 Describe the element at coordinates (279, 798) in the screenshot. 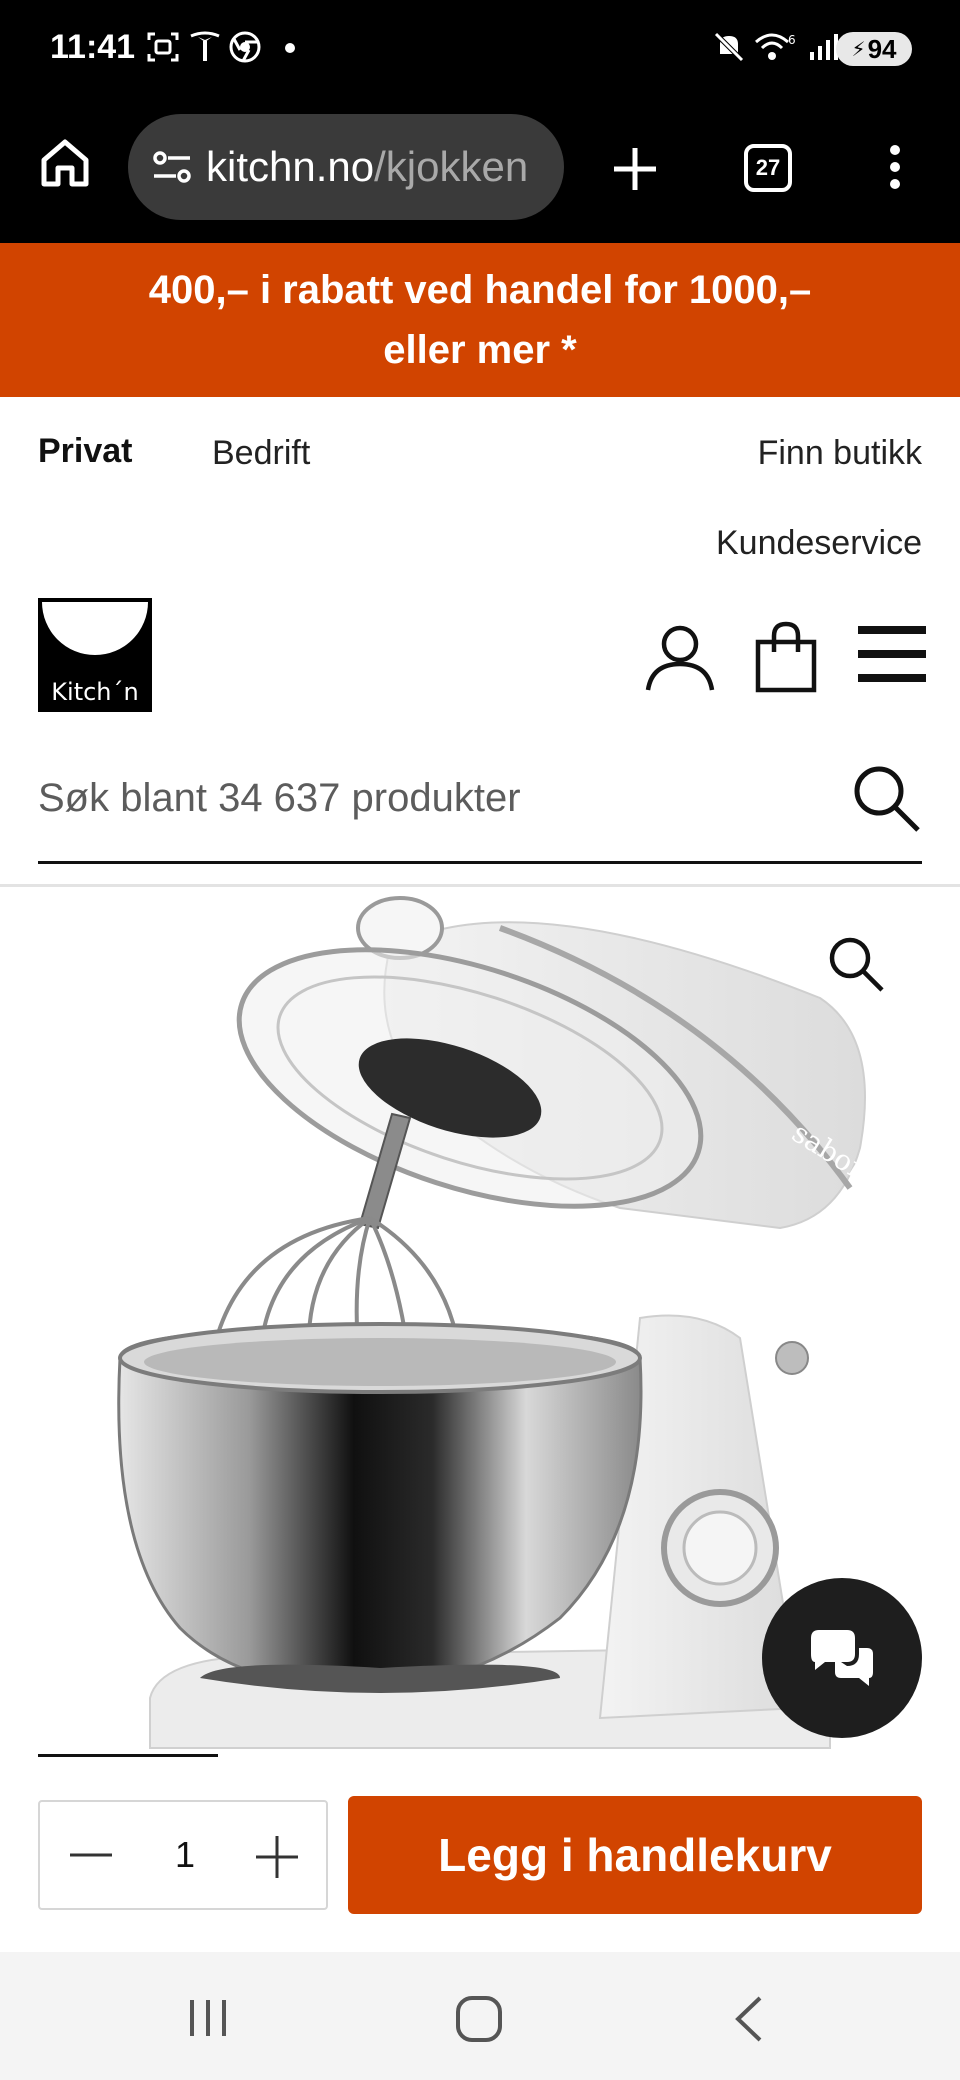

I see `search-placeholder: Søk blant 34 637 produkter` at that location.